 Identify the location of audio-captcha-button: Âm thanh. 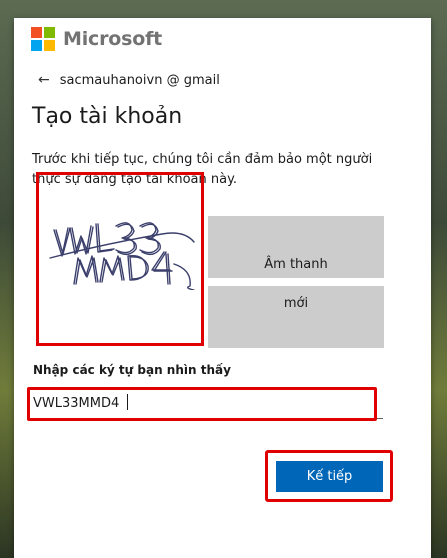
(296, 247).